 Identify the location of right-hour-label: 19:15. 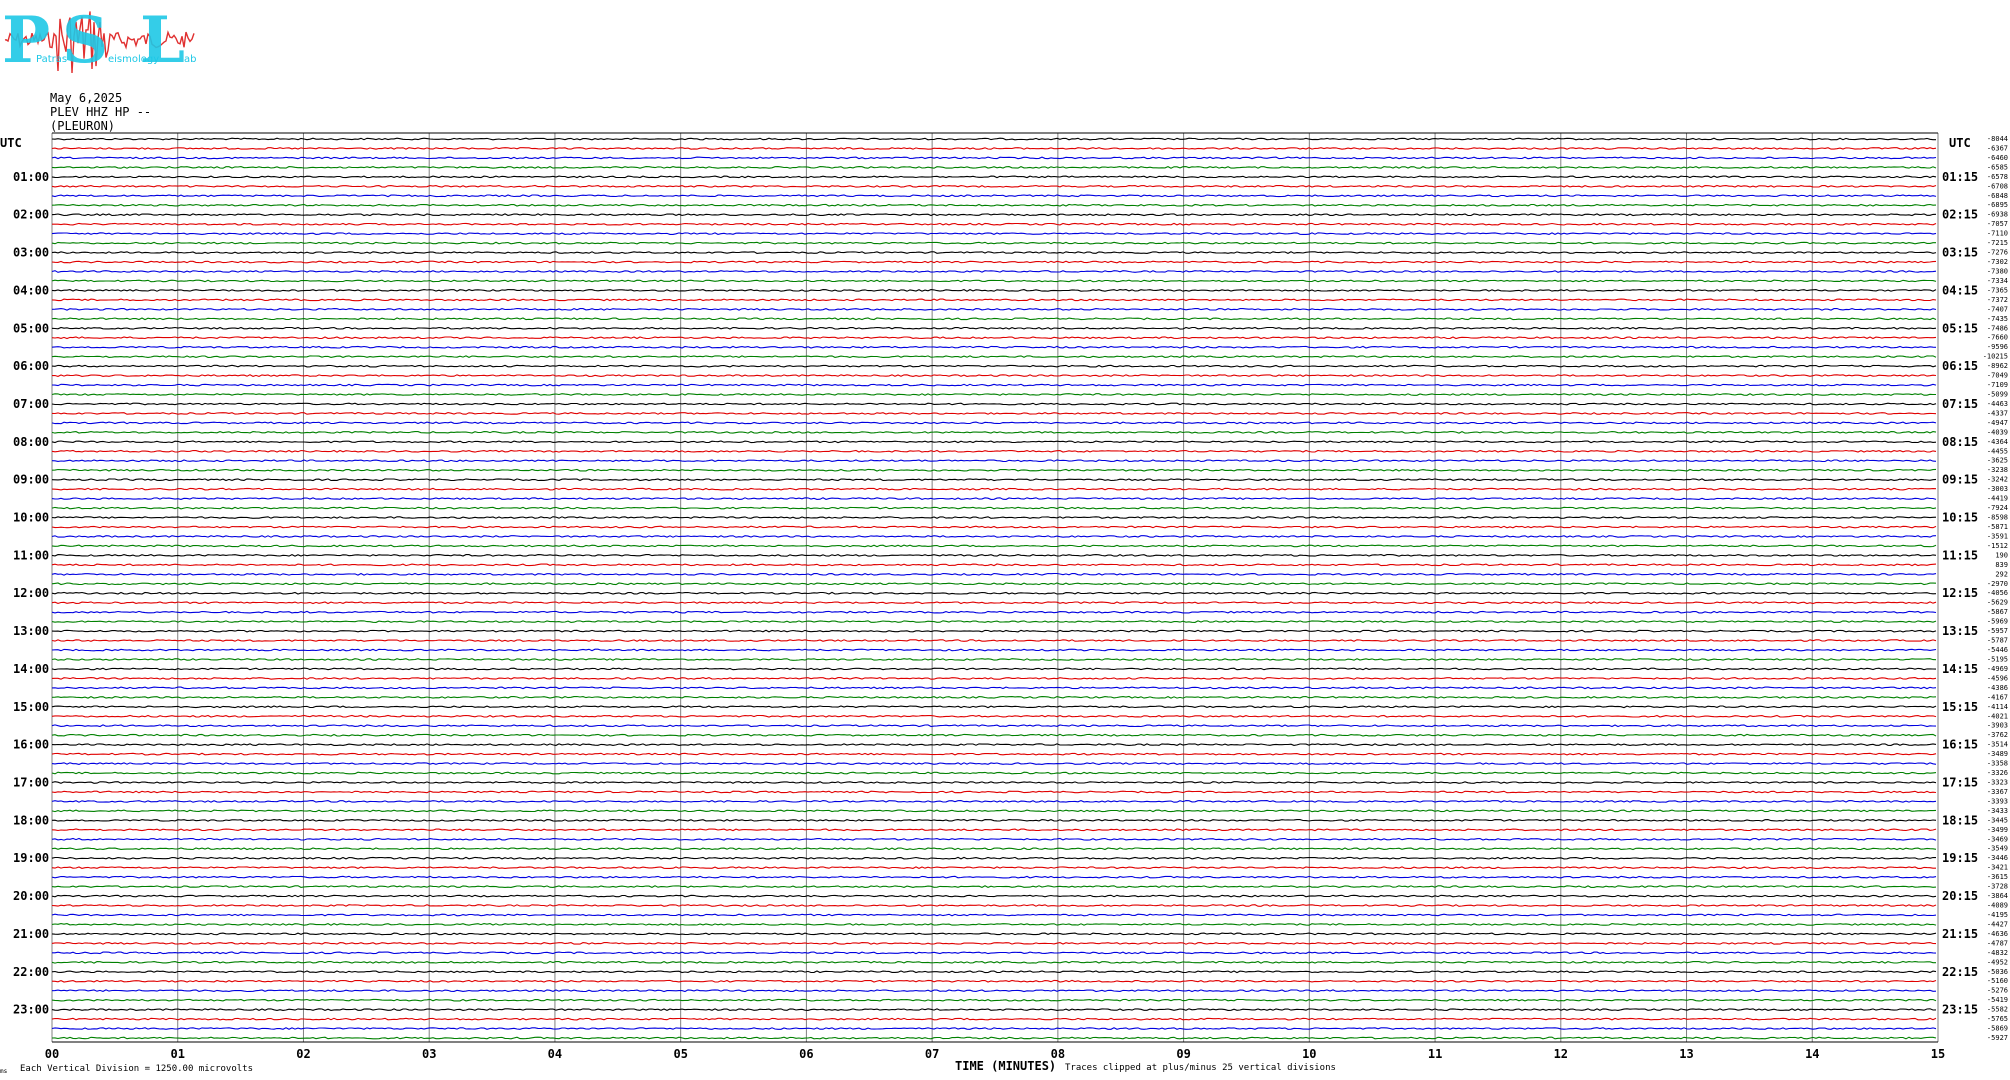
(1960, 858).